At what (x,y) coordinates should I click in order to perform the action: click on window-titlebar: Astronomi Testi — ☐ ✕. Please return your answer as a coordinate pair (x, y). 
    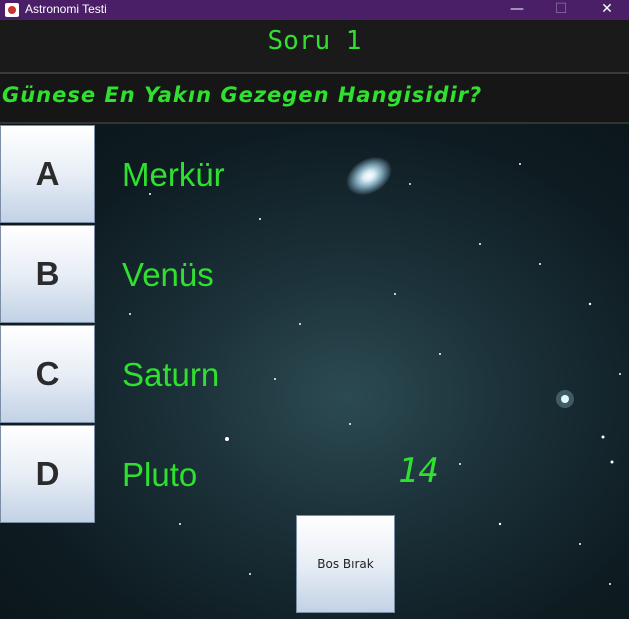
    Looking at the image, I should click on (314, 10).